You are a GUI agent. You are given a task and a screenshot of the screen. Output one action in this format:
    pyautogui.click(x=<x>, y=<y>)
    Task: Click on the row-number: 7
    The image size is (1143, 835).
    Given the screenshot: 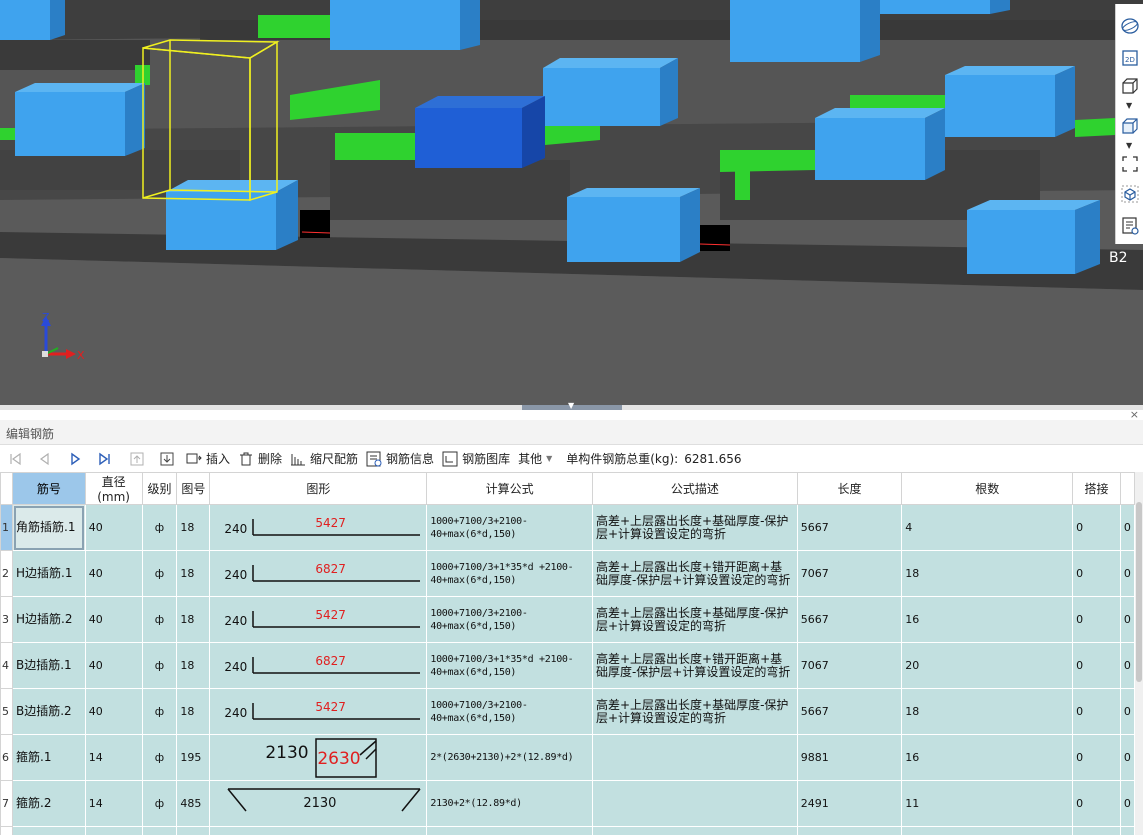 What is the action you would take?
    pyautogui.click(x=6, y=803)
    